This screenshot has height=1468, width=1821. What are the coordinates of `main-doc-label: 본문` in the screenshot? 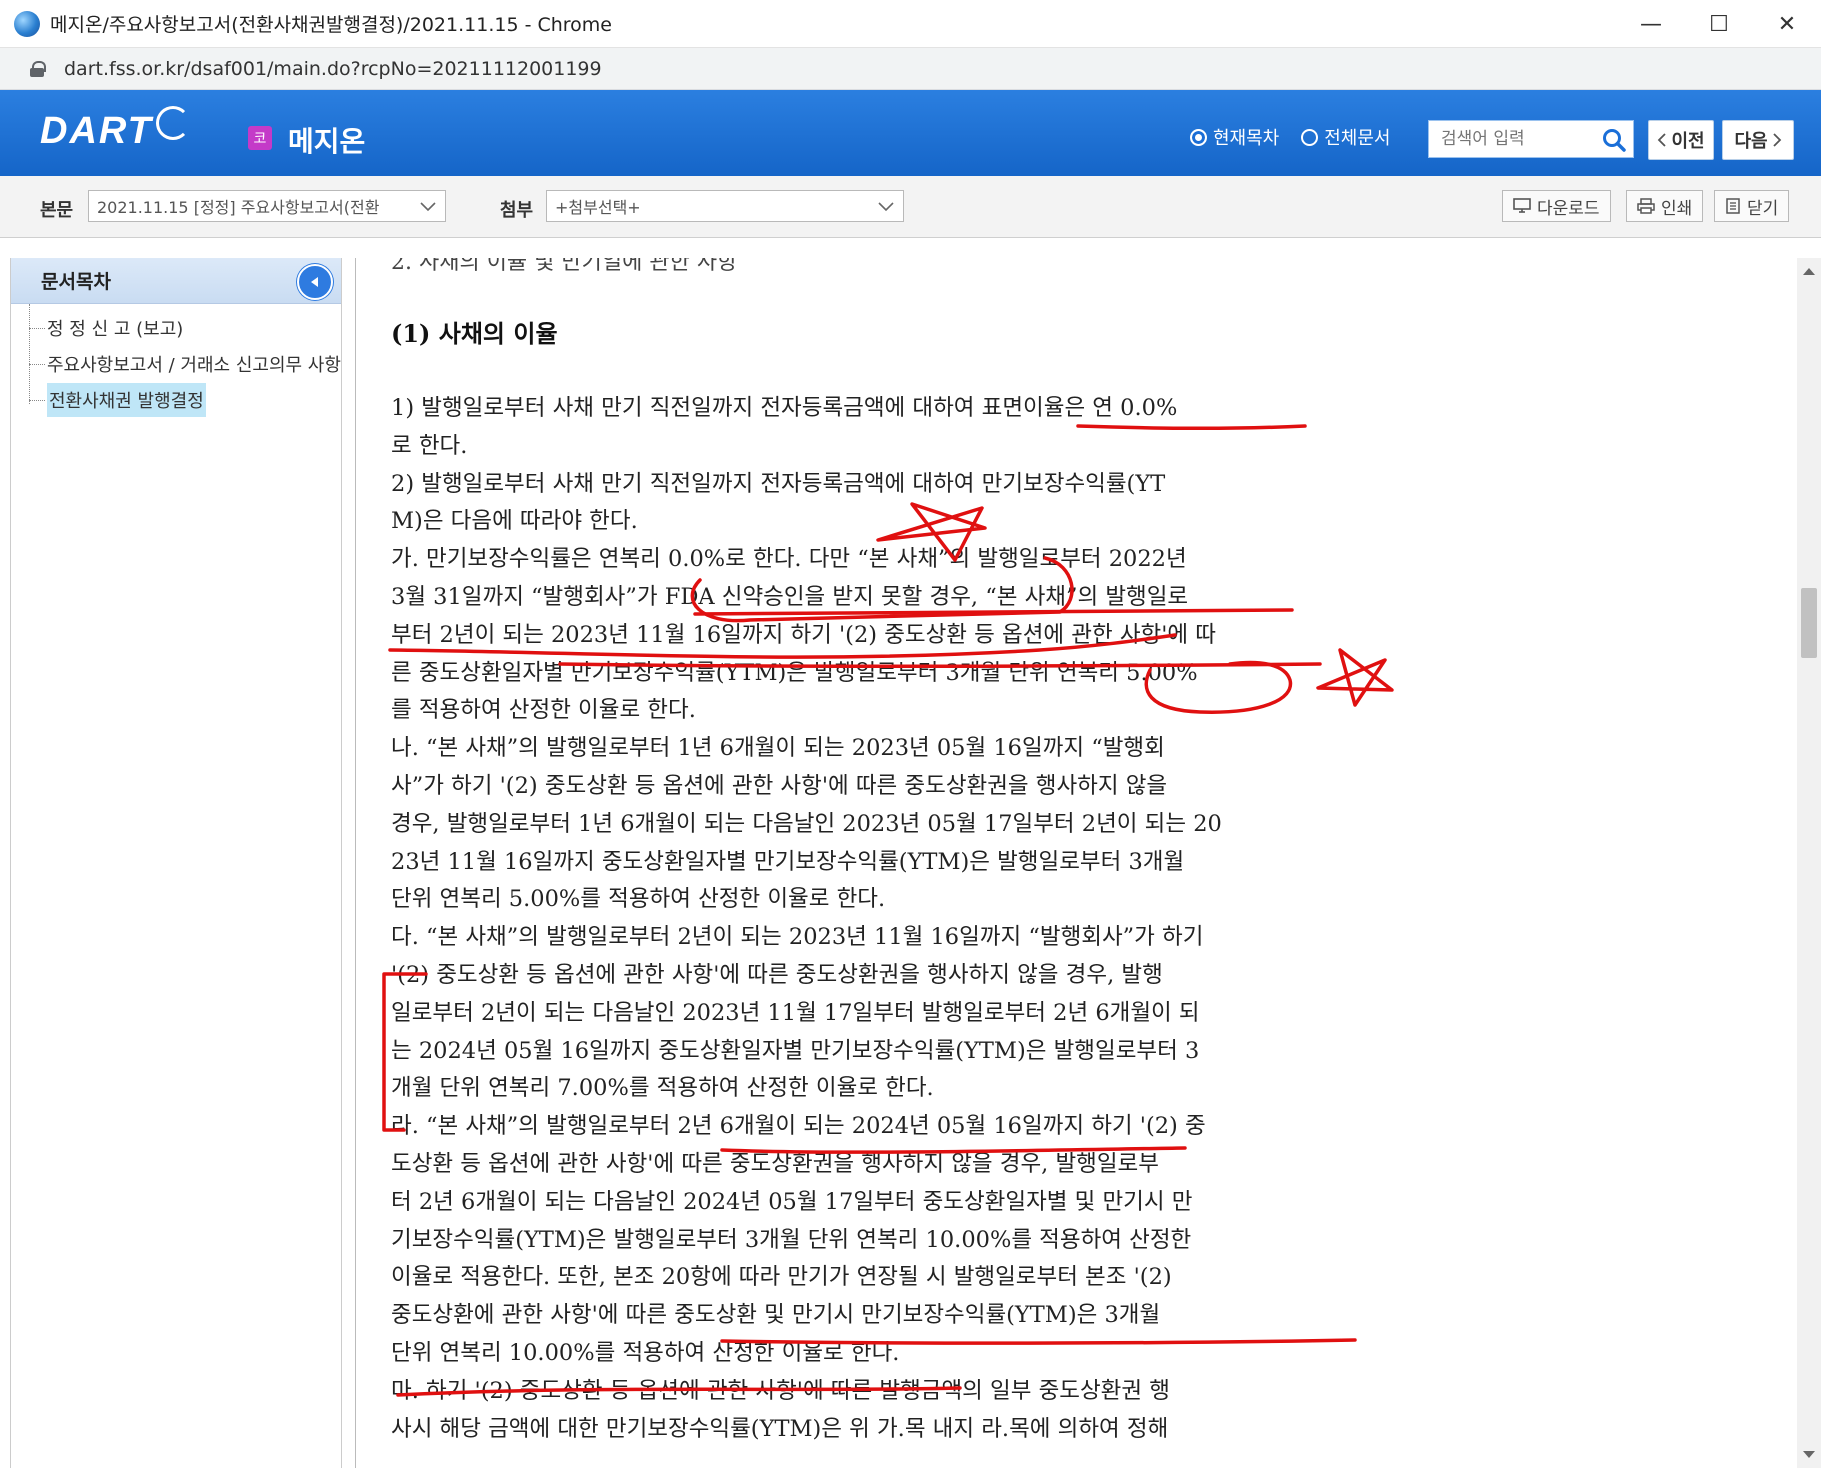 It's located at (57, 210).